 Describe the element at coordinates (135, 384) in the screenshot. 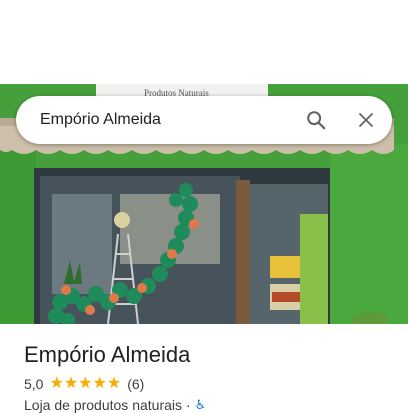

I see `review-count: (6)` at that location.